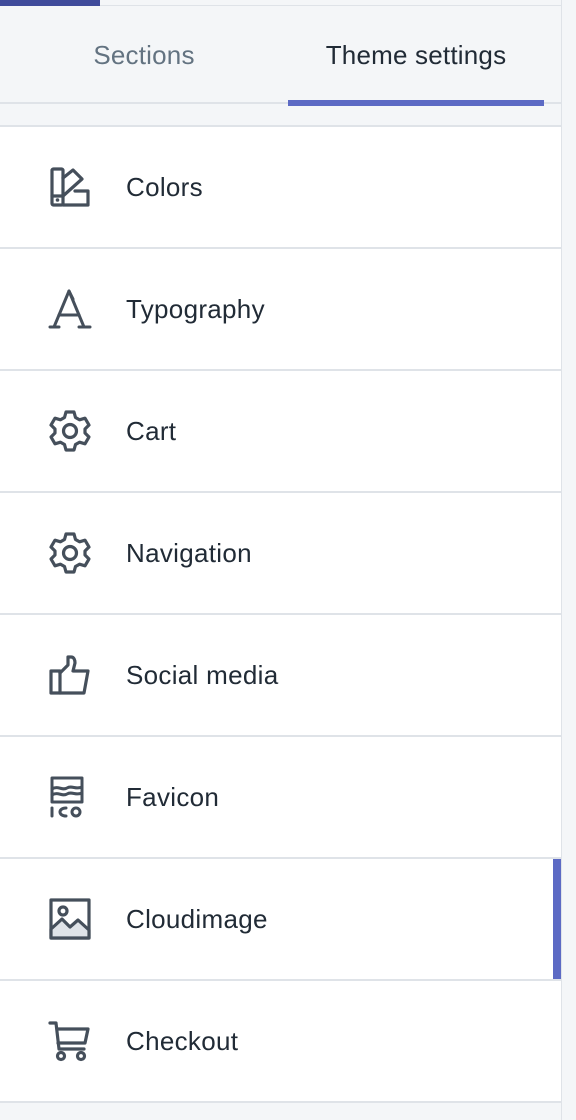  What do you see at coordinates (280, 188) in the screenshot?
I see `settings-item-colors: Colors` at bounding box center [280, 188].